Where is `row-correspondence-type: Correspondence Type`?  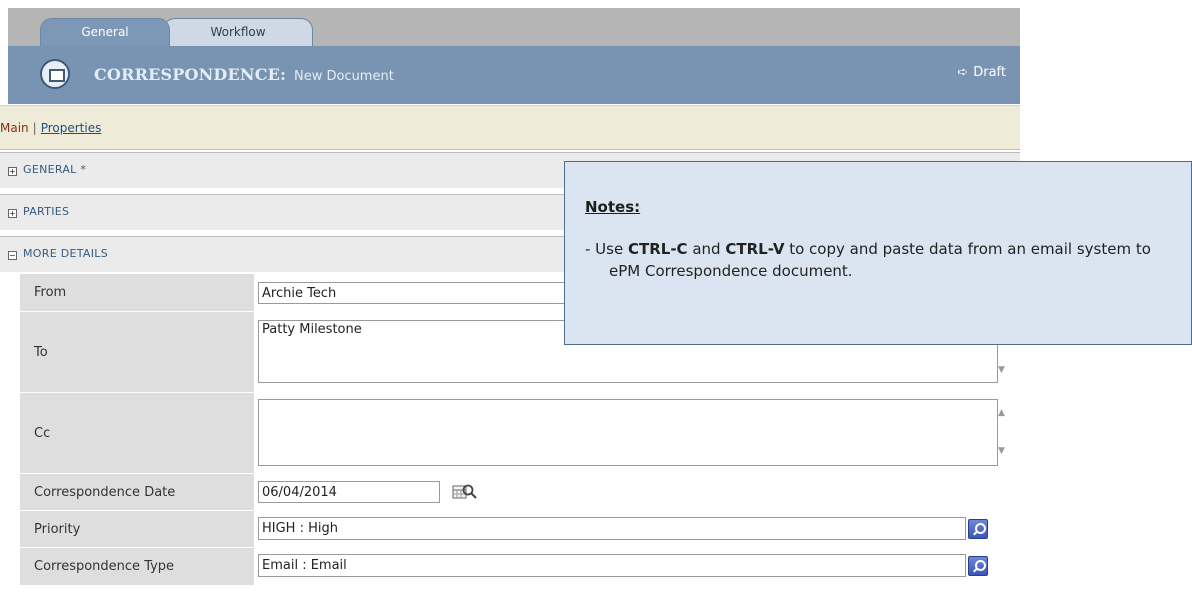 row-correspondence-type: Correspondence Type is located at coordinates (520, 566).